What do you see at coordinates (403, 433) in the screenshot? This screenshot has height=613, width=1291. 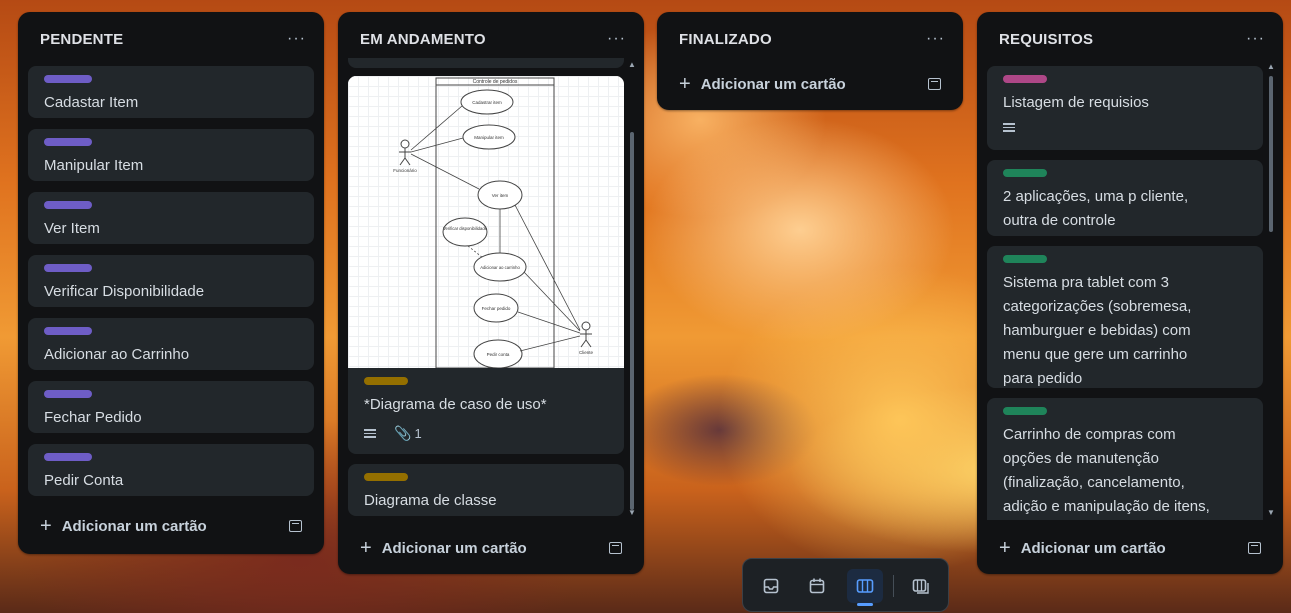 I see `attachment-icon: 📎` at bounding box center [403, 433].